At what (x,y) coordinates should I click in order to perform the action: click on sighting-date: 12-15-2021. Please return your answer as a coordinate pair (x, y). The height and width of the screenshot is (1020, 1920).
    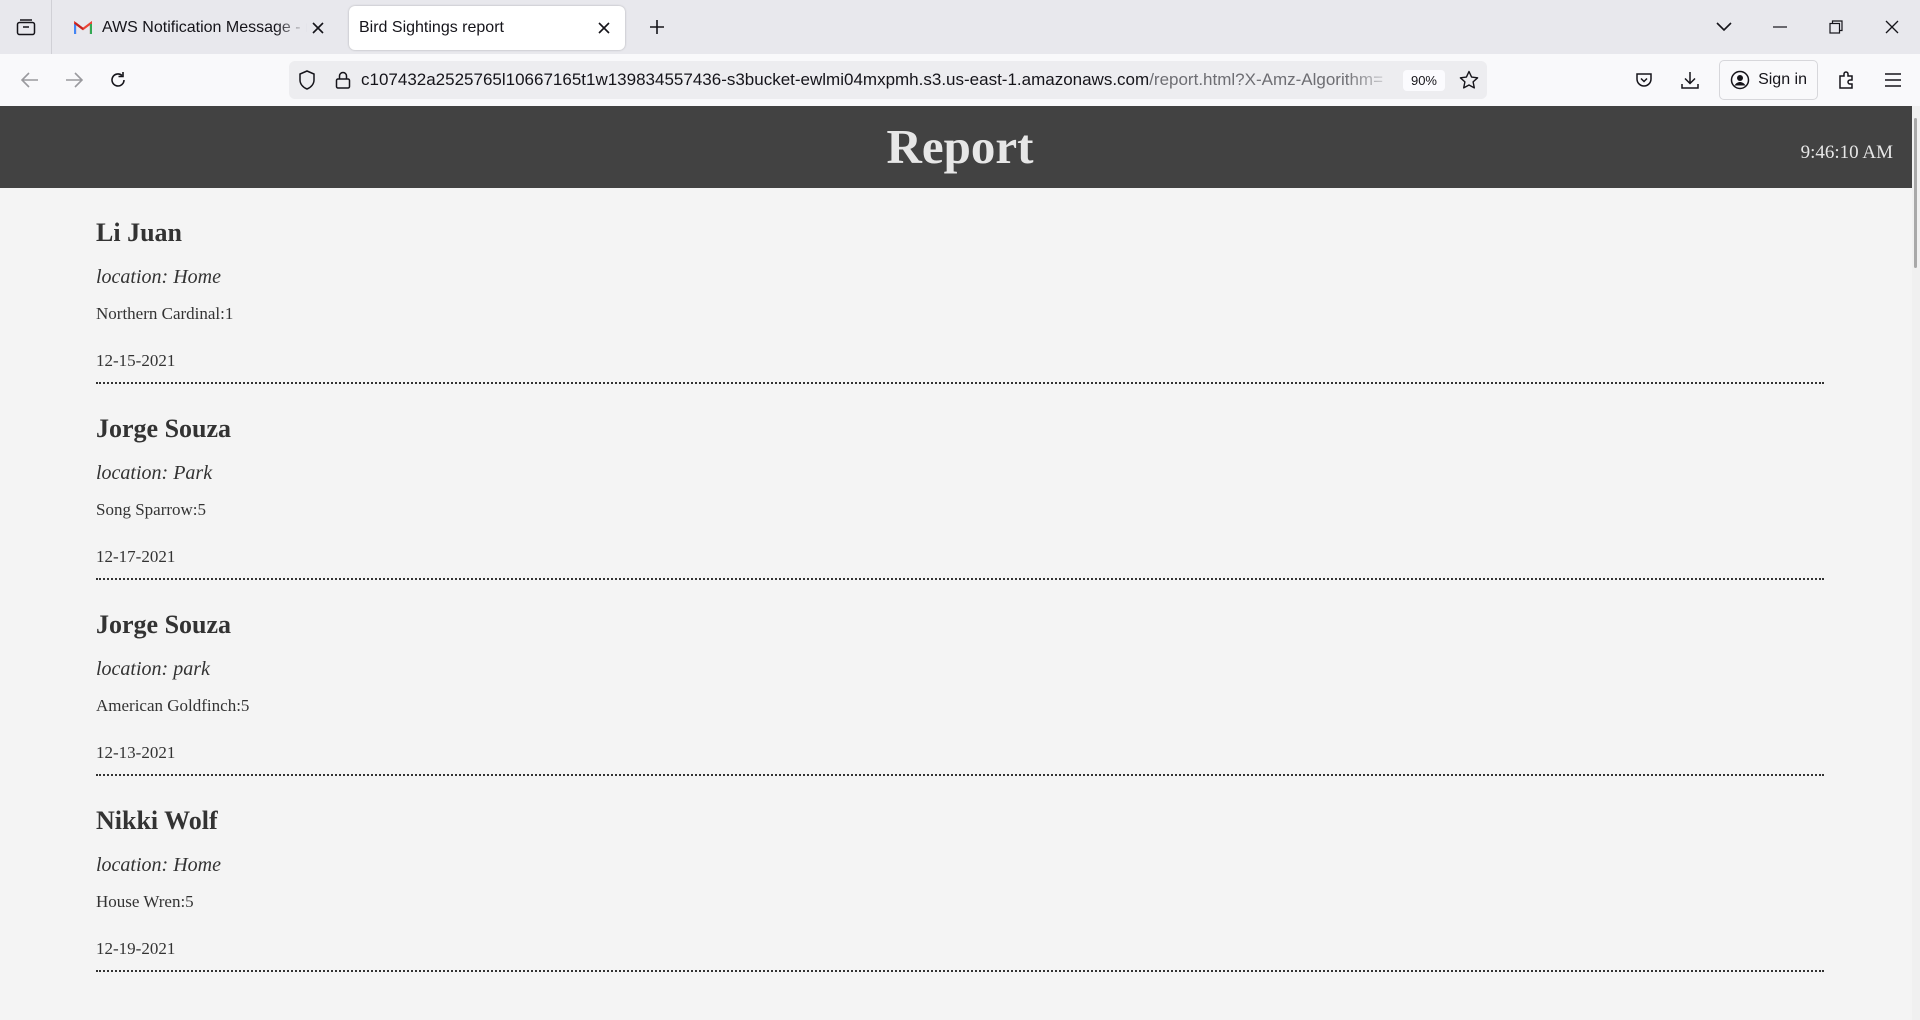
    Looking at the image, I should click on (136, 360).